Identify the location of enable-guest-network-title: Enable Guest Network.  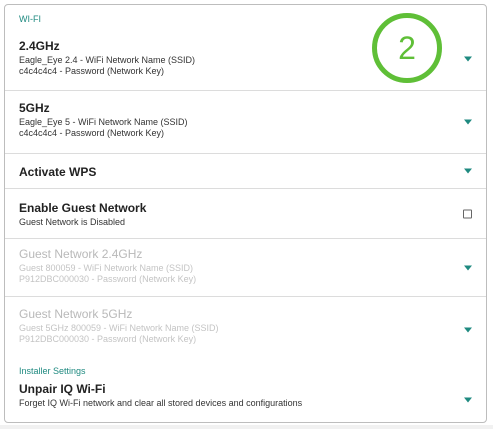
(83, 208).